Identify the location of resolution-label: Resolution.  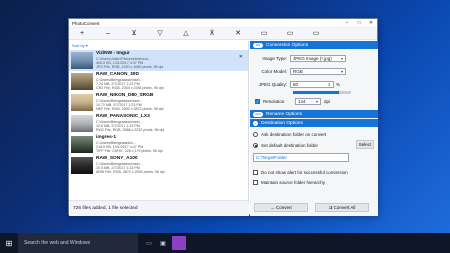
(274, 101).